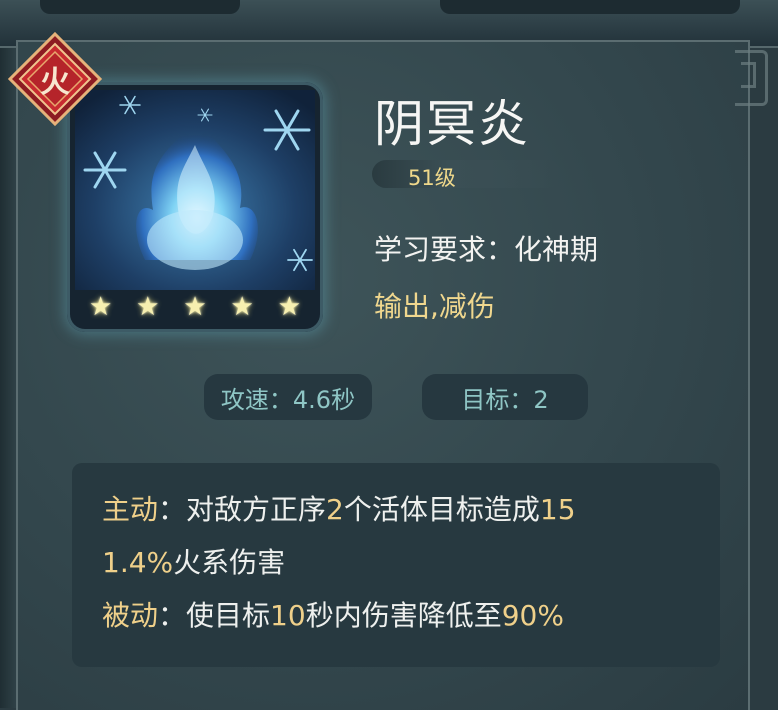 The width and height of the screenshot is (778, 710). Describe the element at coordinates (434, 306) in the screenshot. I see `skill-tags: 输出,减伤` at that location.